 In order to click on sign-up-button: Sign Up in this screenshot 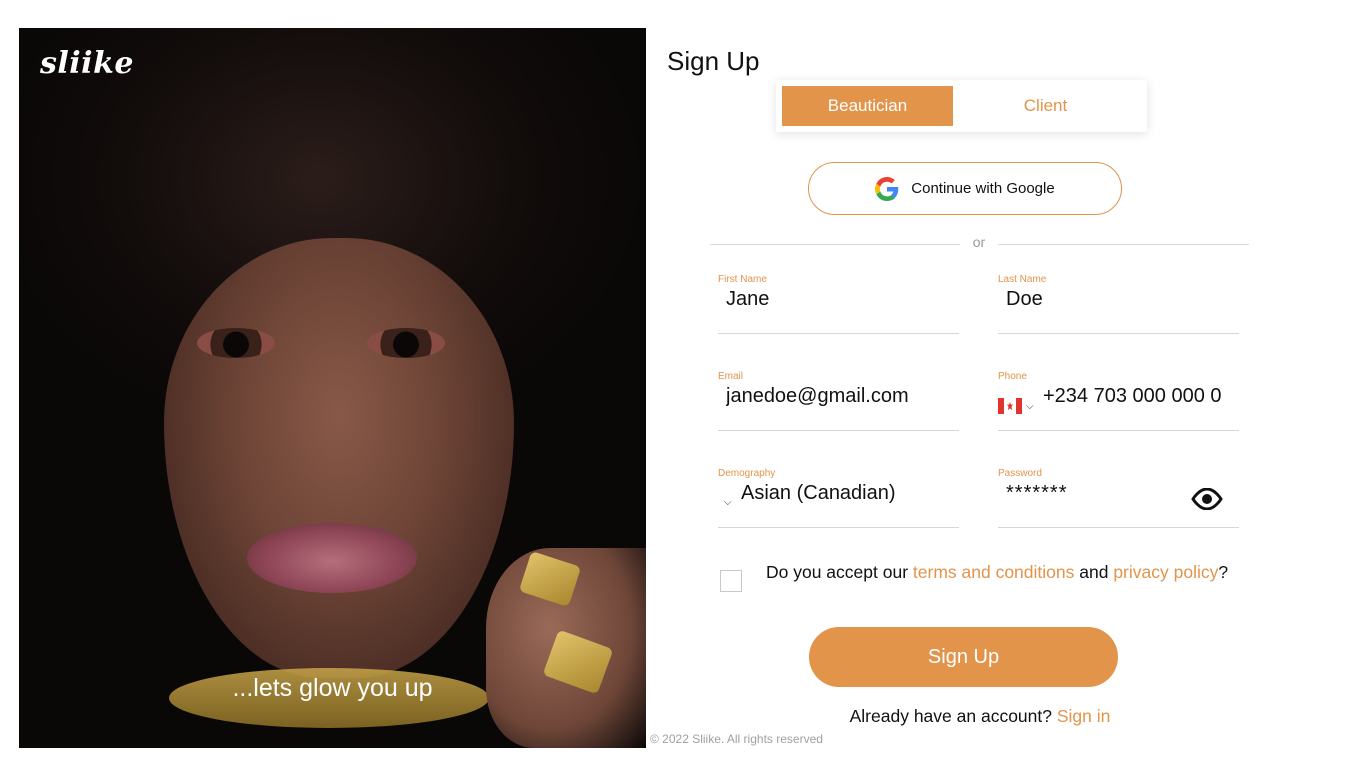, I will do `click(963, 657)`.